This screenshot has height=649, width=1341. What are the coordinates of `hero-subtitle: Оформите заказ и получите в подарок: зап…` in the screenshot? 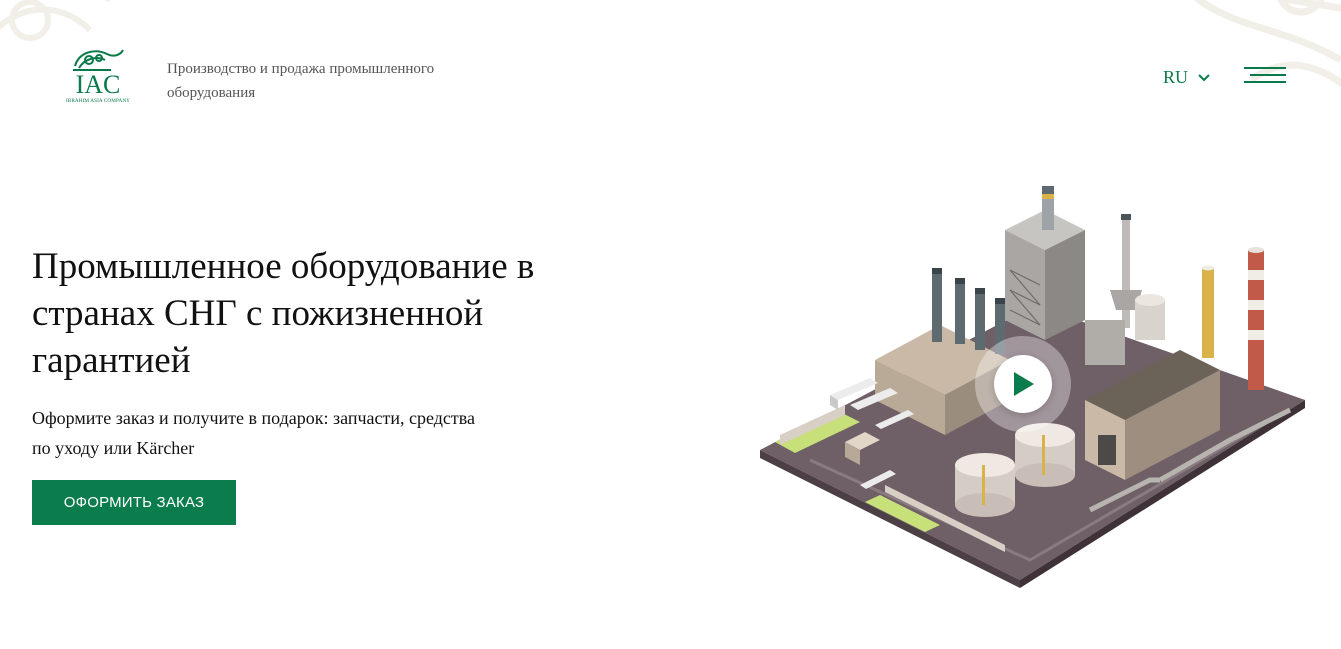 It's located at (254, 433).